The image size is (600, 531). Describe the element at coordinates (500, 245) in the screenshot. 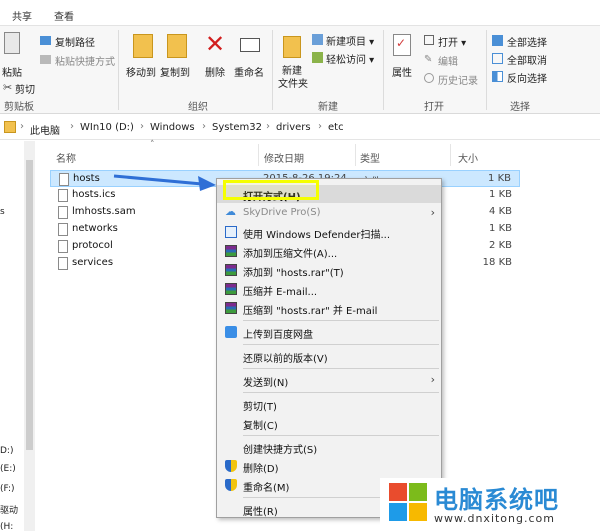

I see `file-size: 2 KB` at that location.